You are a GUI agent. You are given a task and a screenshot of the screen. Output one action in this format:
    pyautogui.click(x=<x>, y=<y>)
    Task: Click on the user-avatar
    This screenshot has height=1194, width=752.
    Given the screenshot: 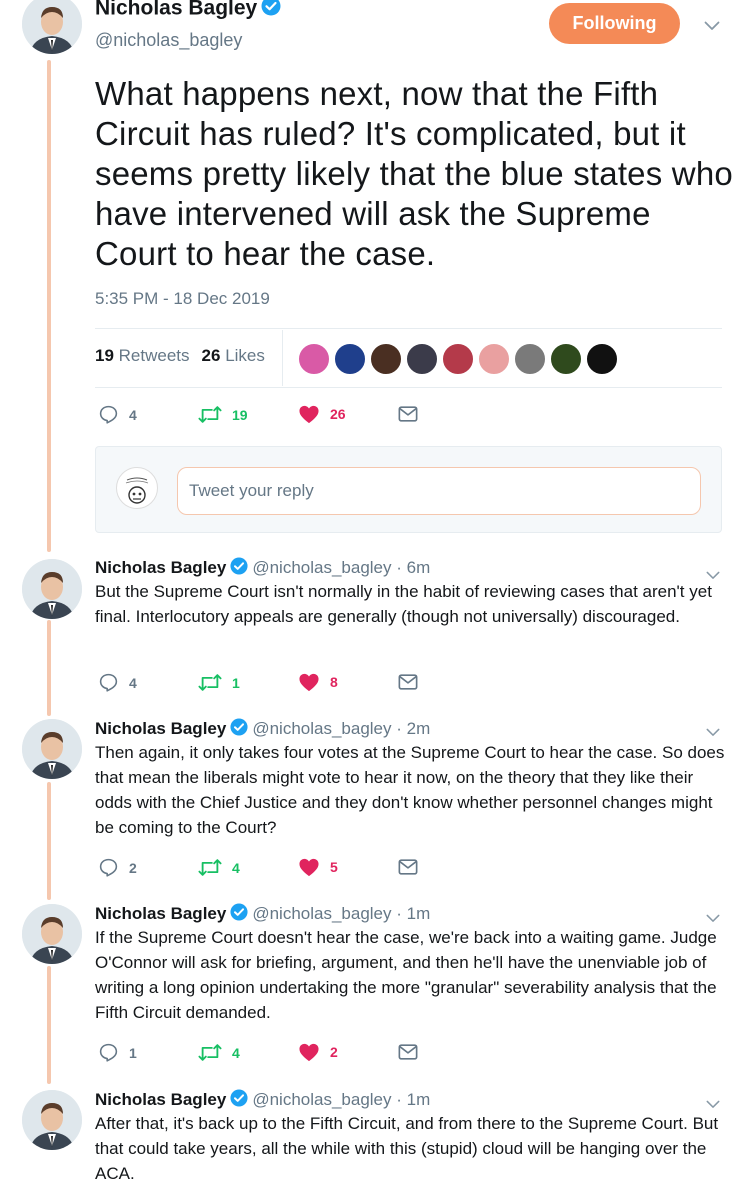 What is the action you would take?
    pyautogui.click(x=137, y=488)
    